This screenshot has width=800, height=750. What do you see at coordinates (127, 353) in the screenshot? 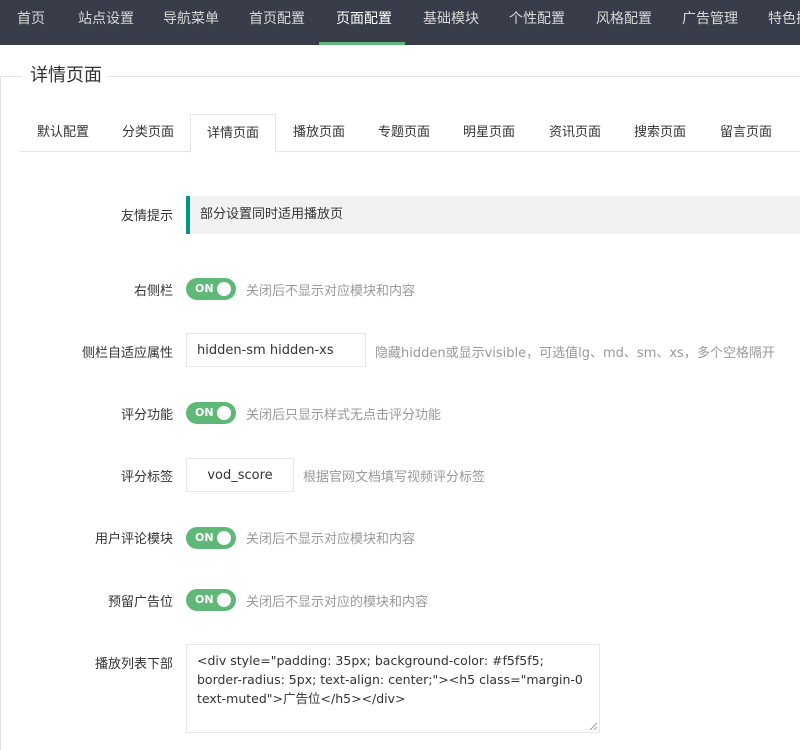
I see `sidebar-responsive-label: 侧栏自适应属性` at bounding box center [127, 353].